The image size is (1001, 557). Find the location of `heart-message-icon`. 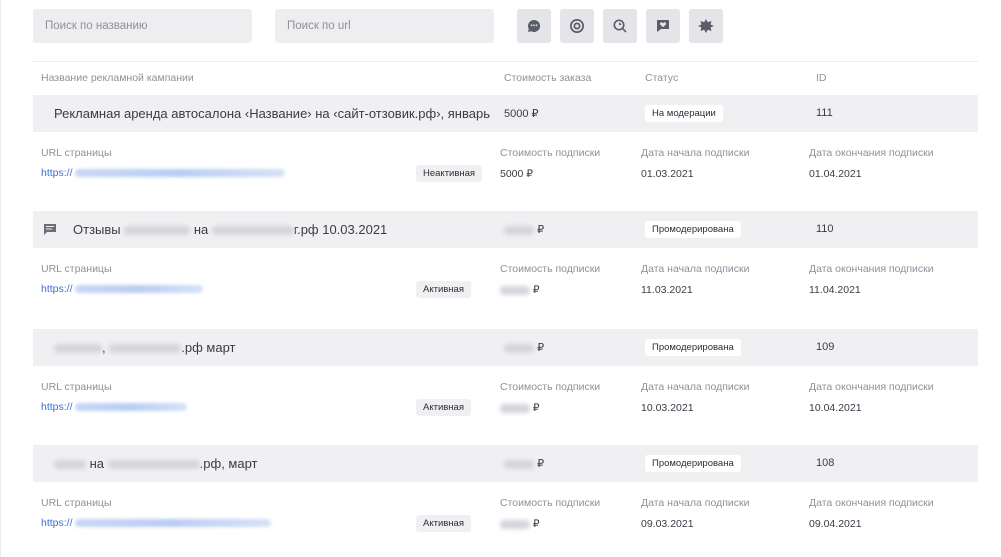

heart-message-icon is located at coordinates (663, 26).